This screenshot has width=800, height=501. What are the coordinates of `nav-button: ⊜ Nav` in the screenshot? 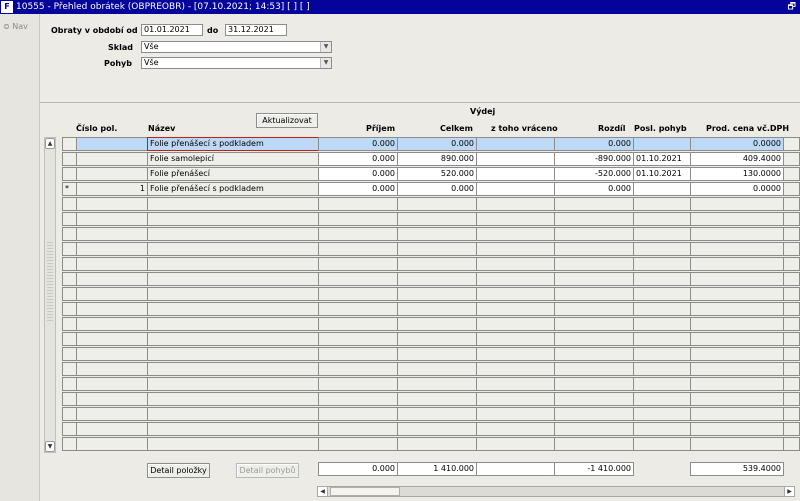 It's located at (15, 26).